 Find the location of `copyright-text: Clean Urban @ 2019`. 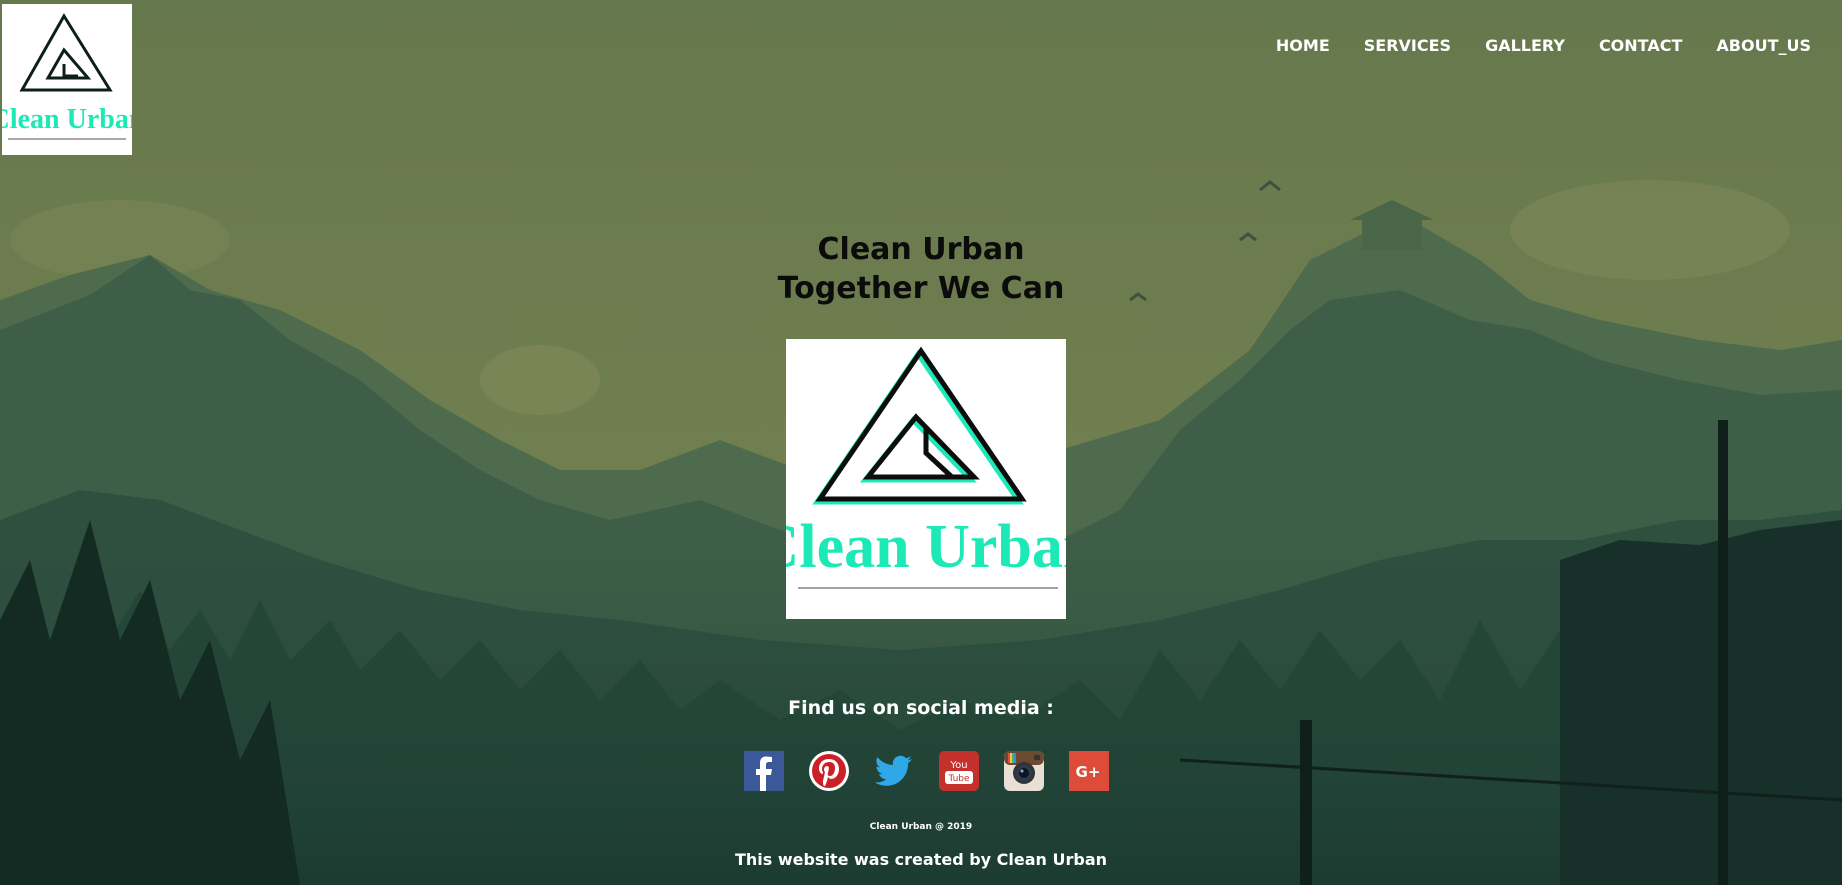

copyright-text: Clean Urban @ 2019 is located at coordinates (921, 827).